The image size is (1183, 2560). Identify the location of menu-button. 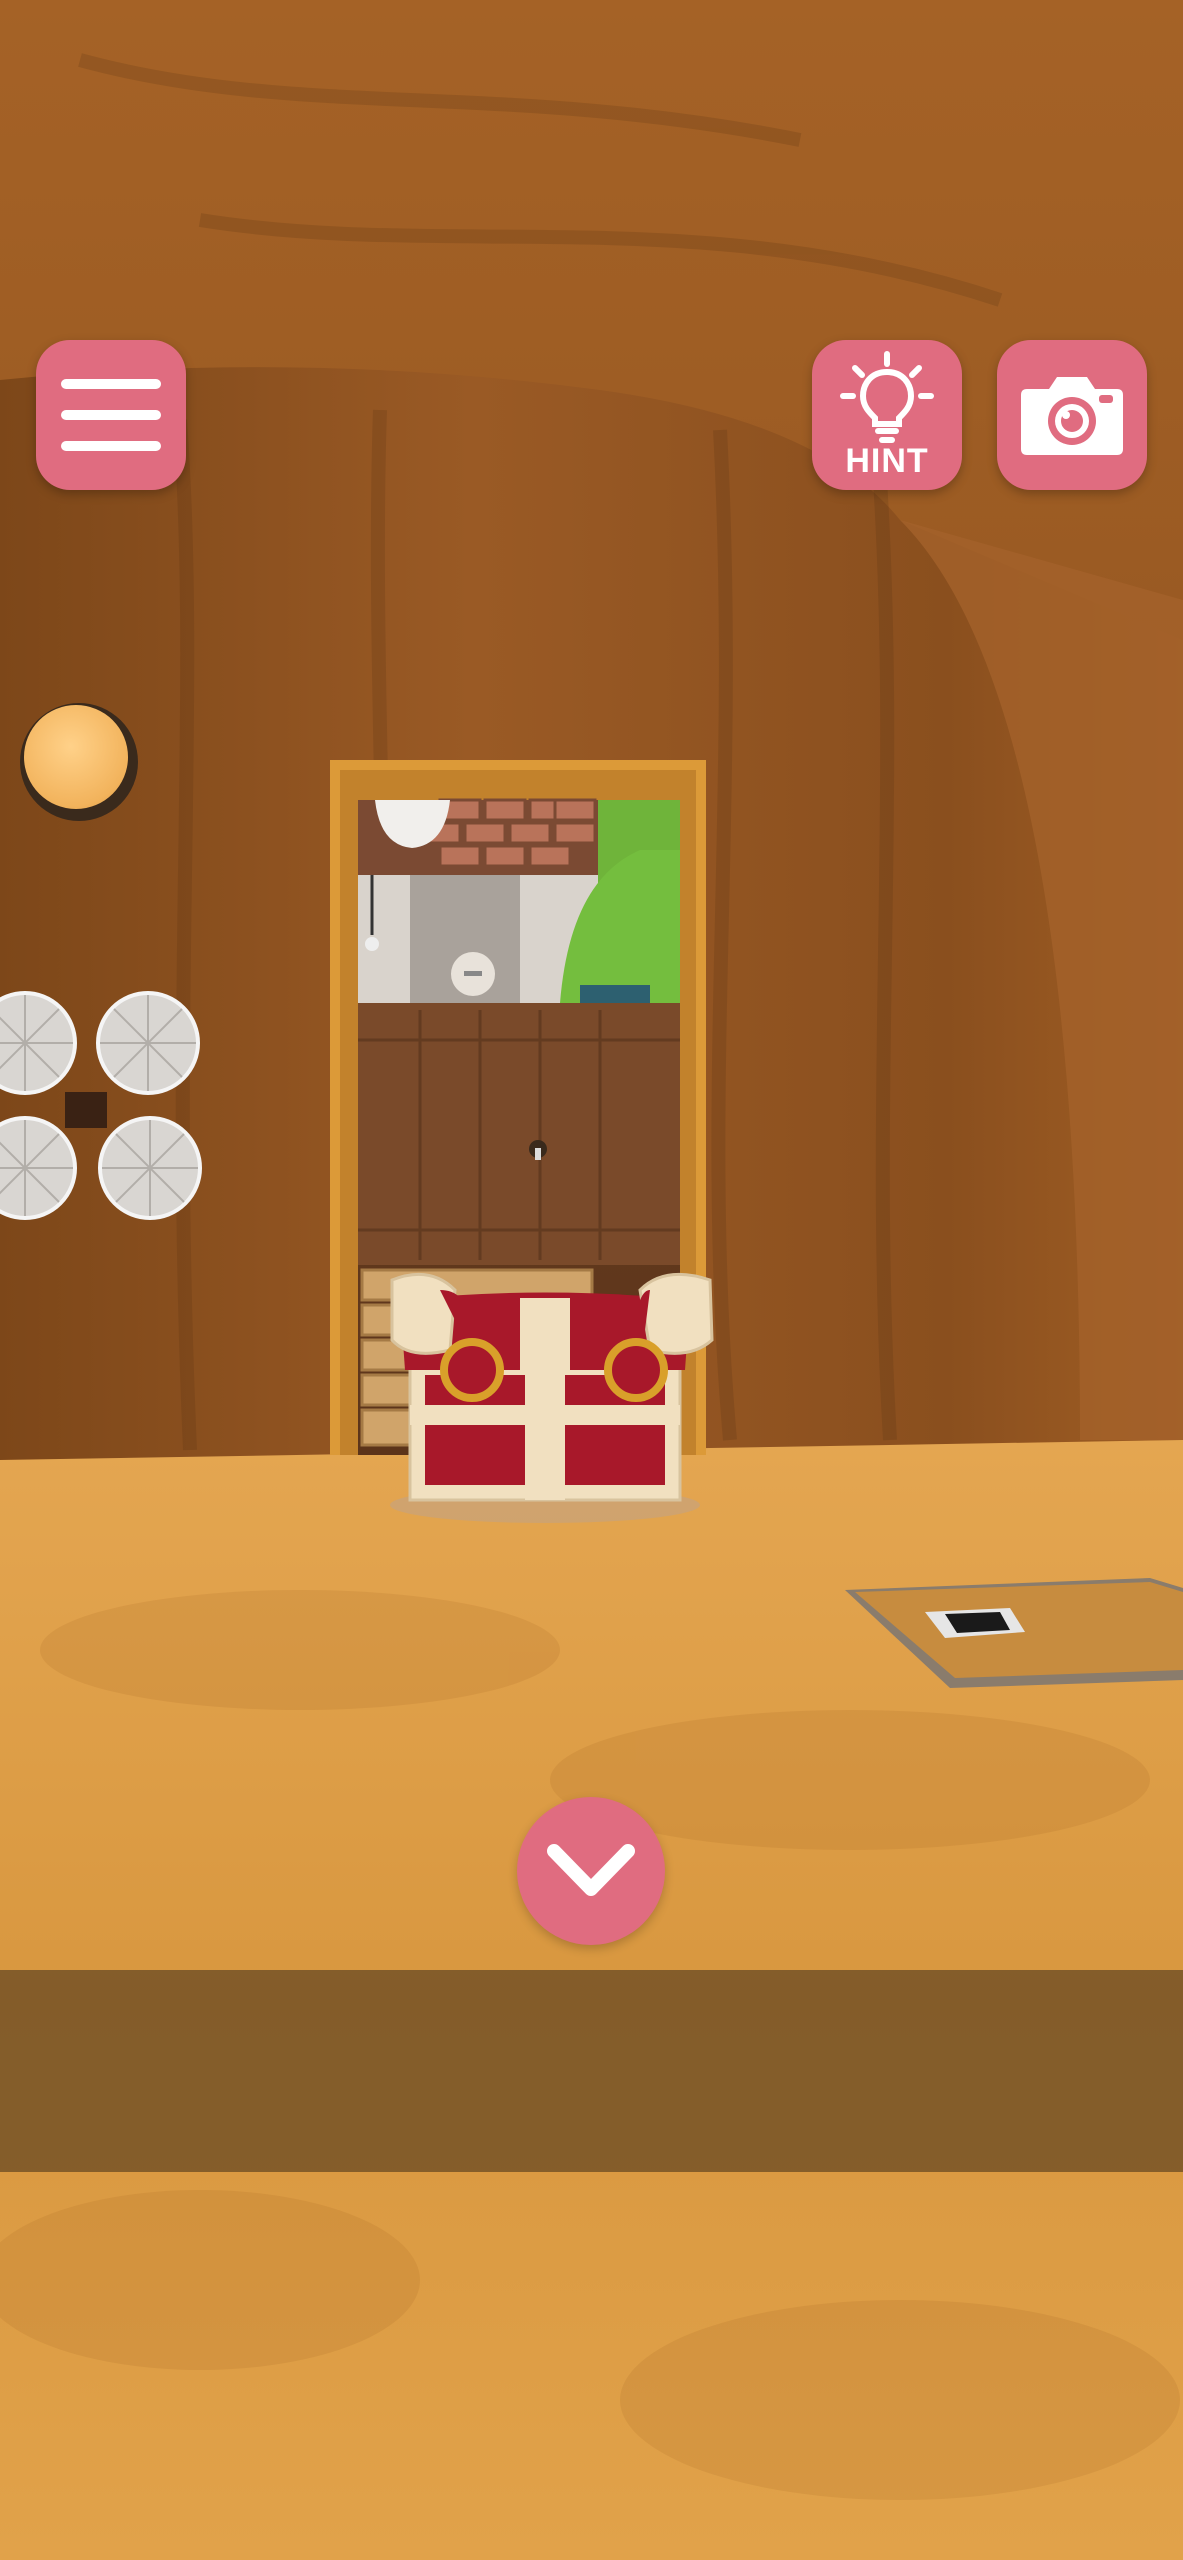
(111, 415).